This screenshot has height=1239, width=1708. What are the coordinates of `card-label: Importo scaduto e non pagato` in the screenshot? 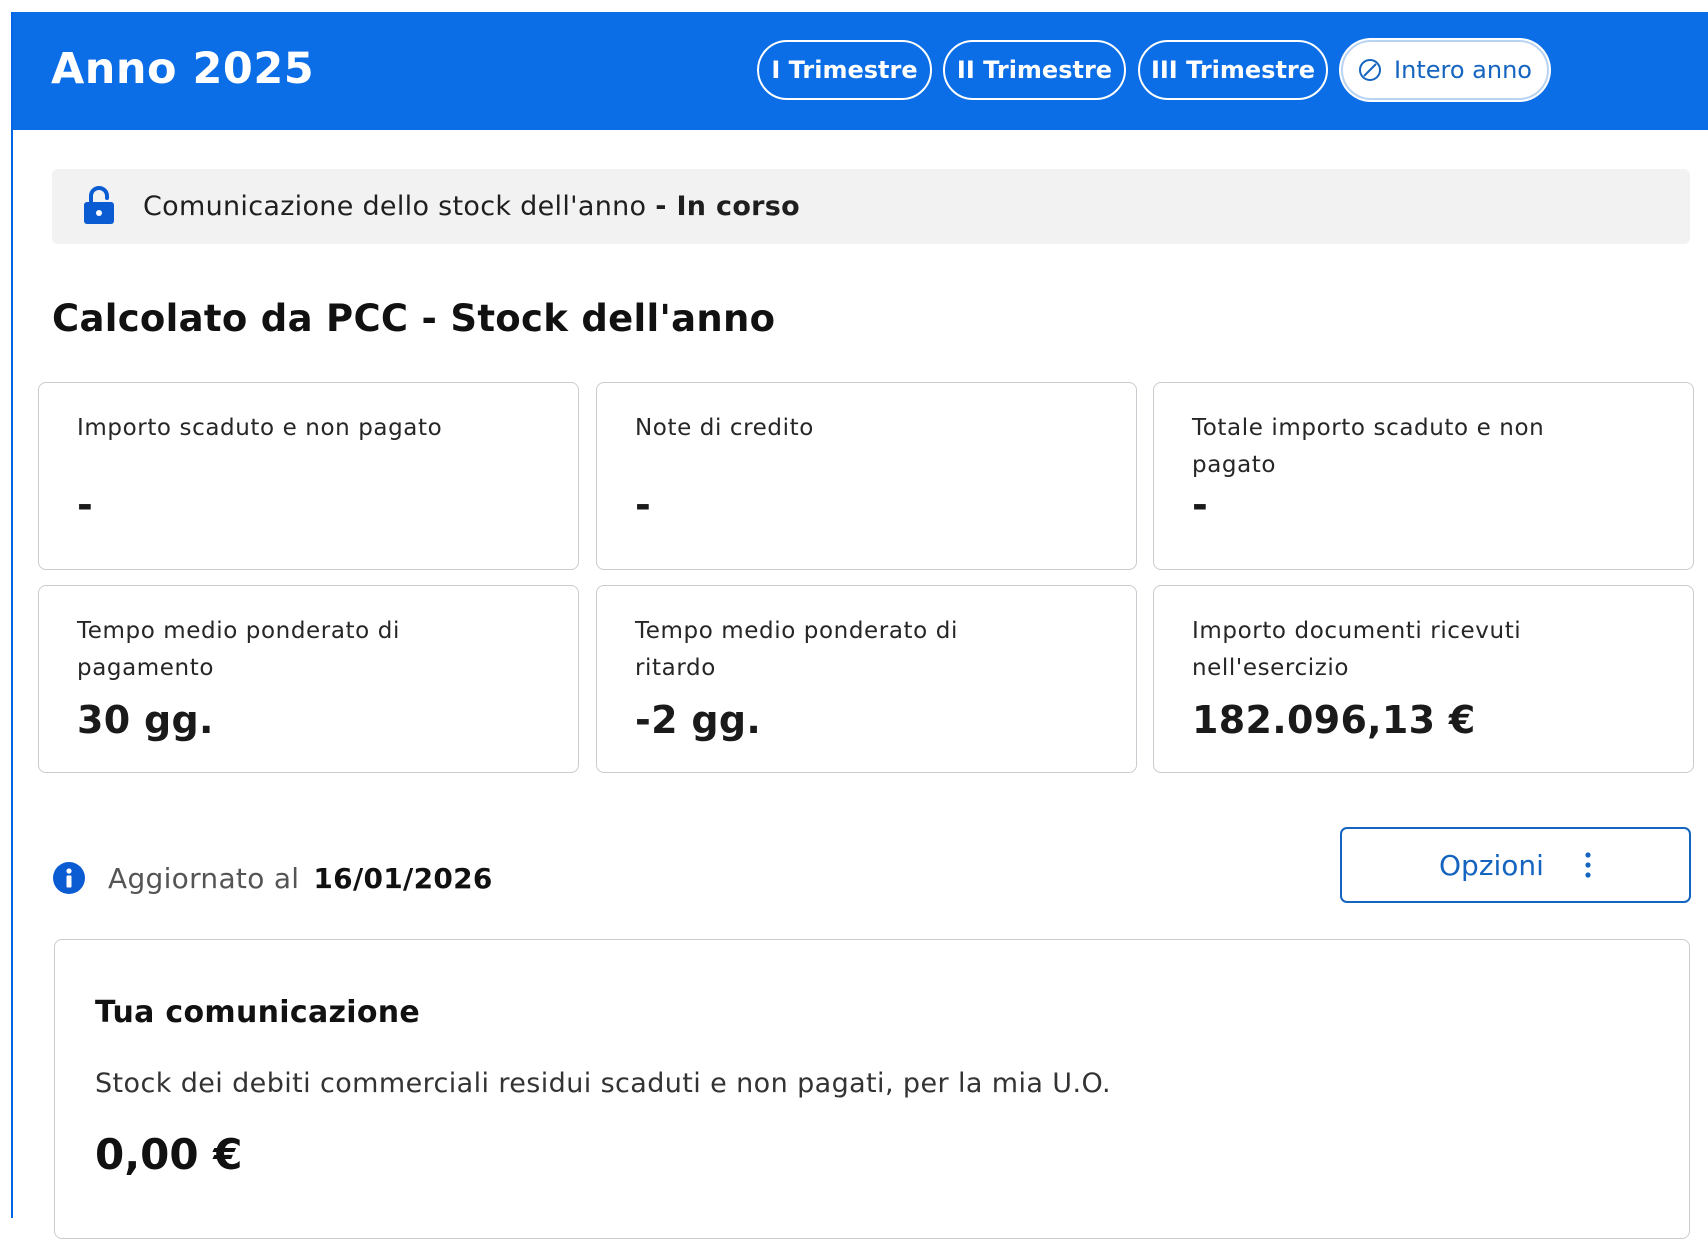 It's located at (260, 428).